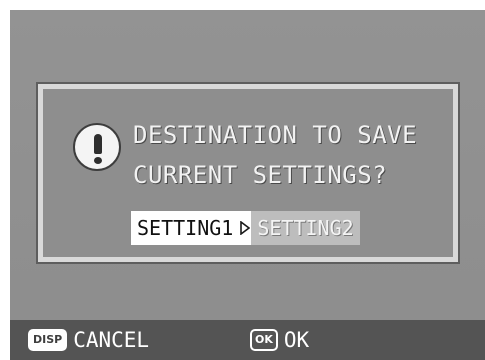 The width and height of the screenshot is (485, 360). I want to click on ok-label: OK, so click(296, 340).